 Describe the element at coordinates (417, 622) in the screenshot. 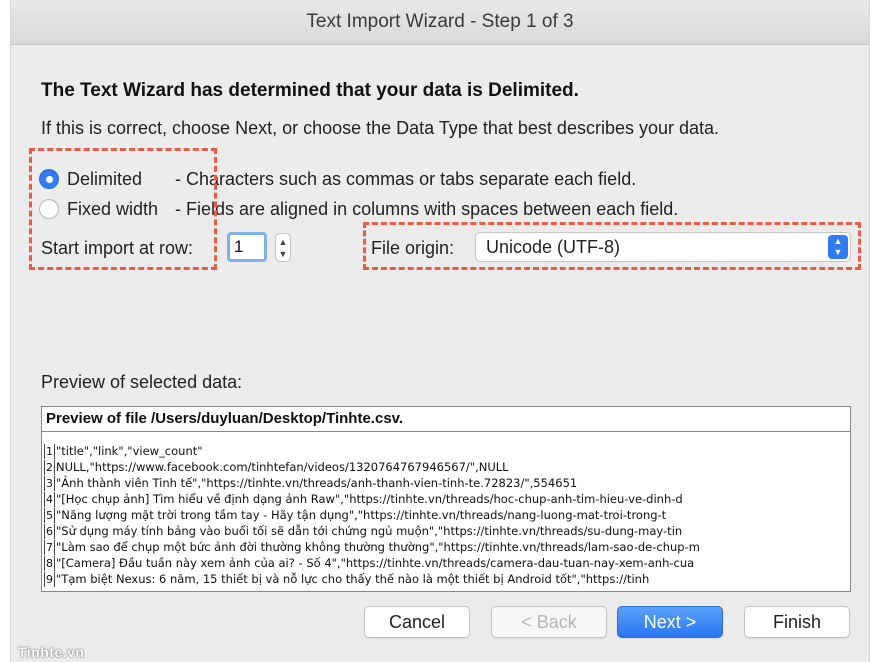

I see `cancel-button: Cancel` at that location.